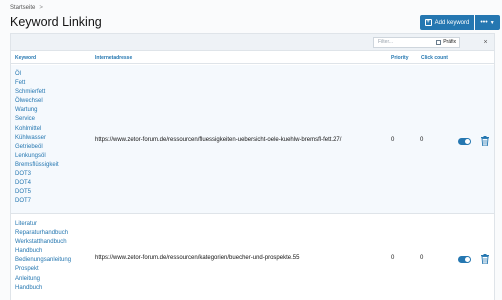 The image size is (502, 300). I want to click on keyword-link: Getriebeöl, so click(37, 147).